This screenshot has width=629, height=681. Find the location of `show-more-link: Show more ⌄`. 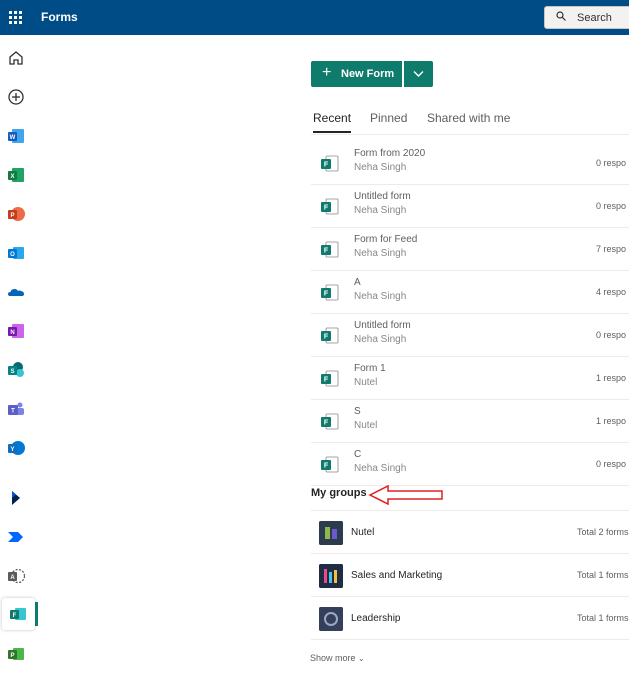

show-more-link: Show more ⌄ is located at coordinates (337, 658).